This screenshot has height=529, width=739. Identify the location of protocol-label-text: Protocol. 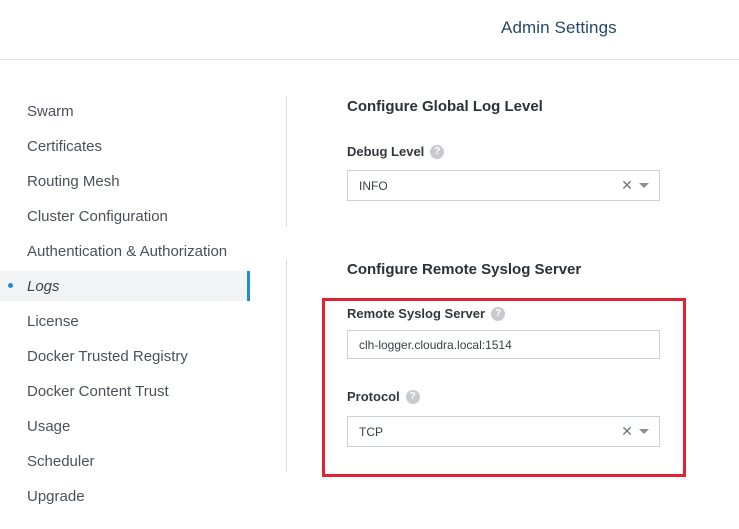
(373, 396).